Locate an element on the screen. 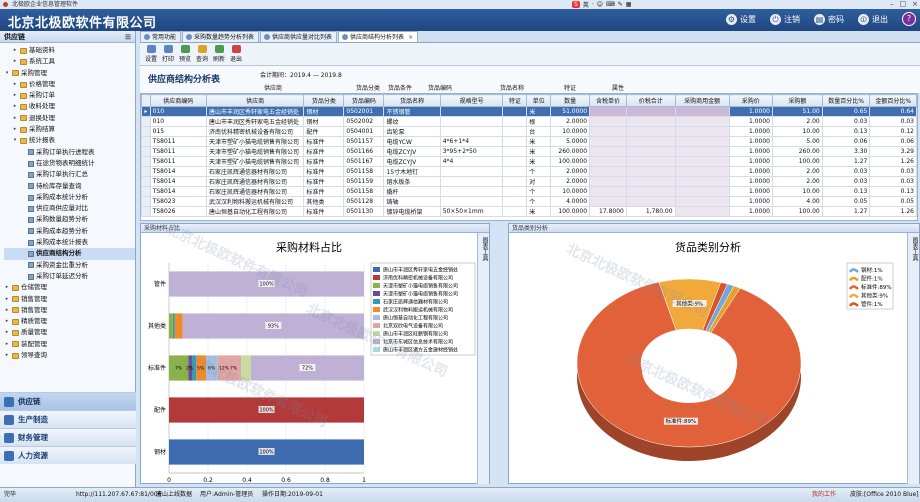 This screenshot has height=502, width=920. tree-item: 采购成本统计分析 is located at coordinates (69, 197).